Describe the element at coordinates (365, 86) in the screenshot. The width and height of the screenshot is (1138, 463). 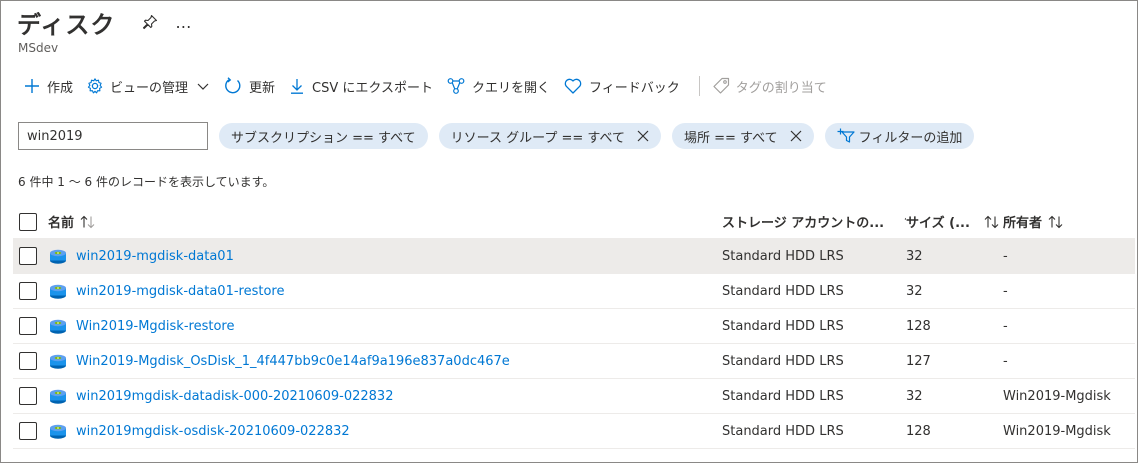
I see `export-csv-button: CSV にエクスポート` at that location.